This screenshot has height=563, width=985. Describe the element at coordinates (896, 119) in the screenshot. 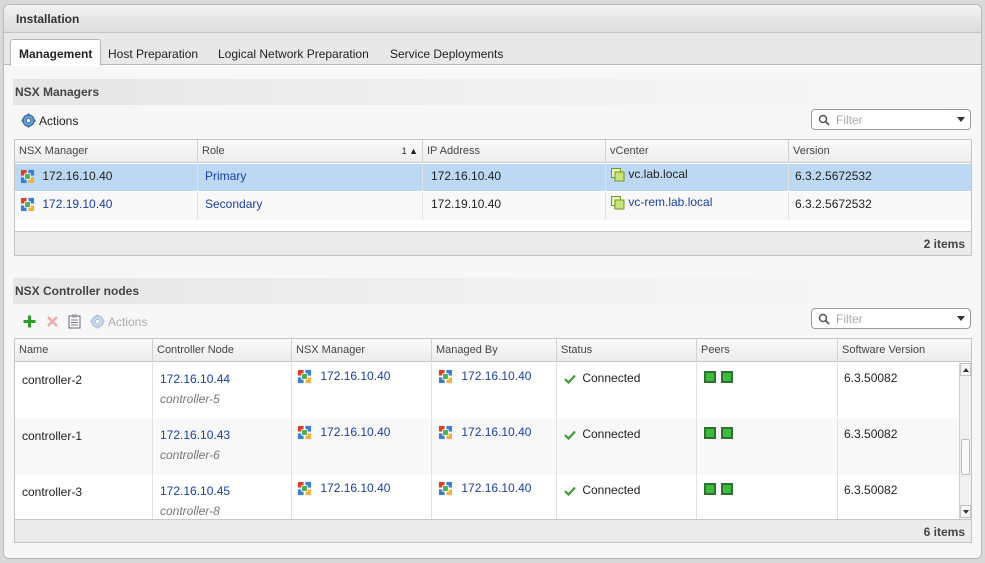

I see `managers-filter-input` at that location.